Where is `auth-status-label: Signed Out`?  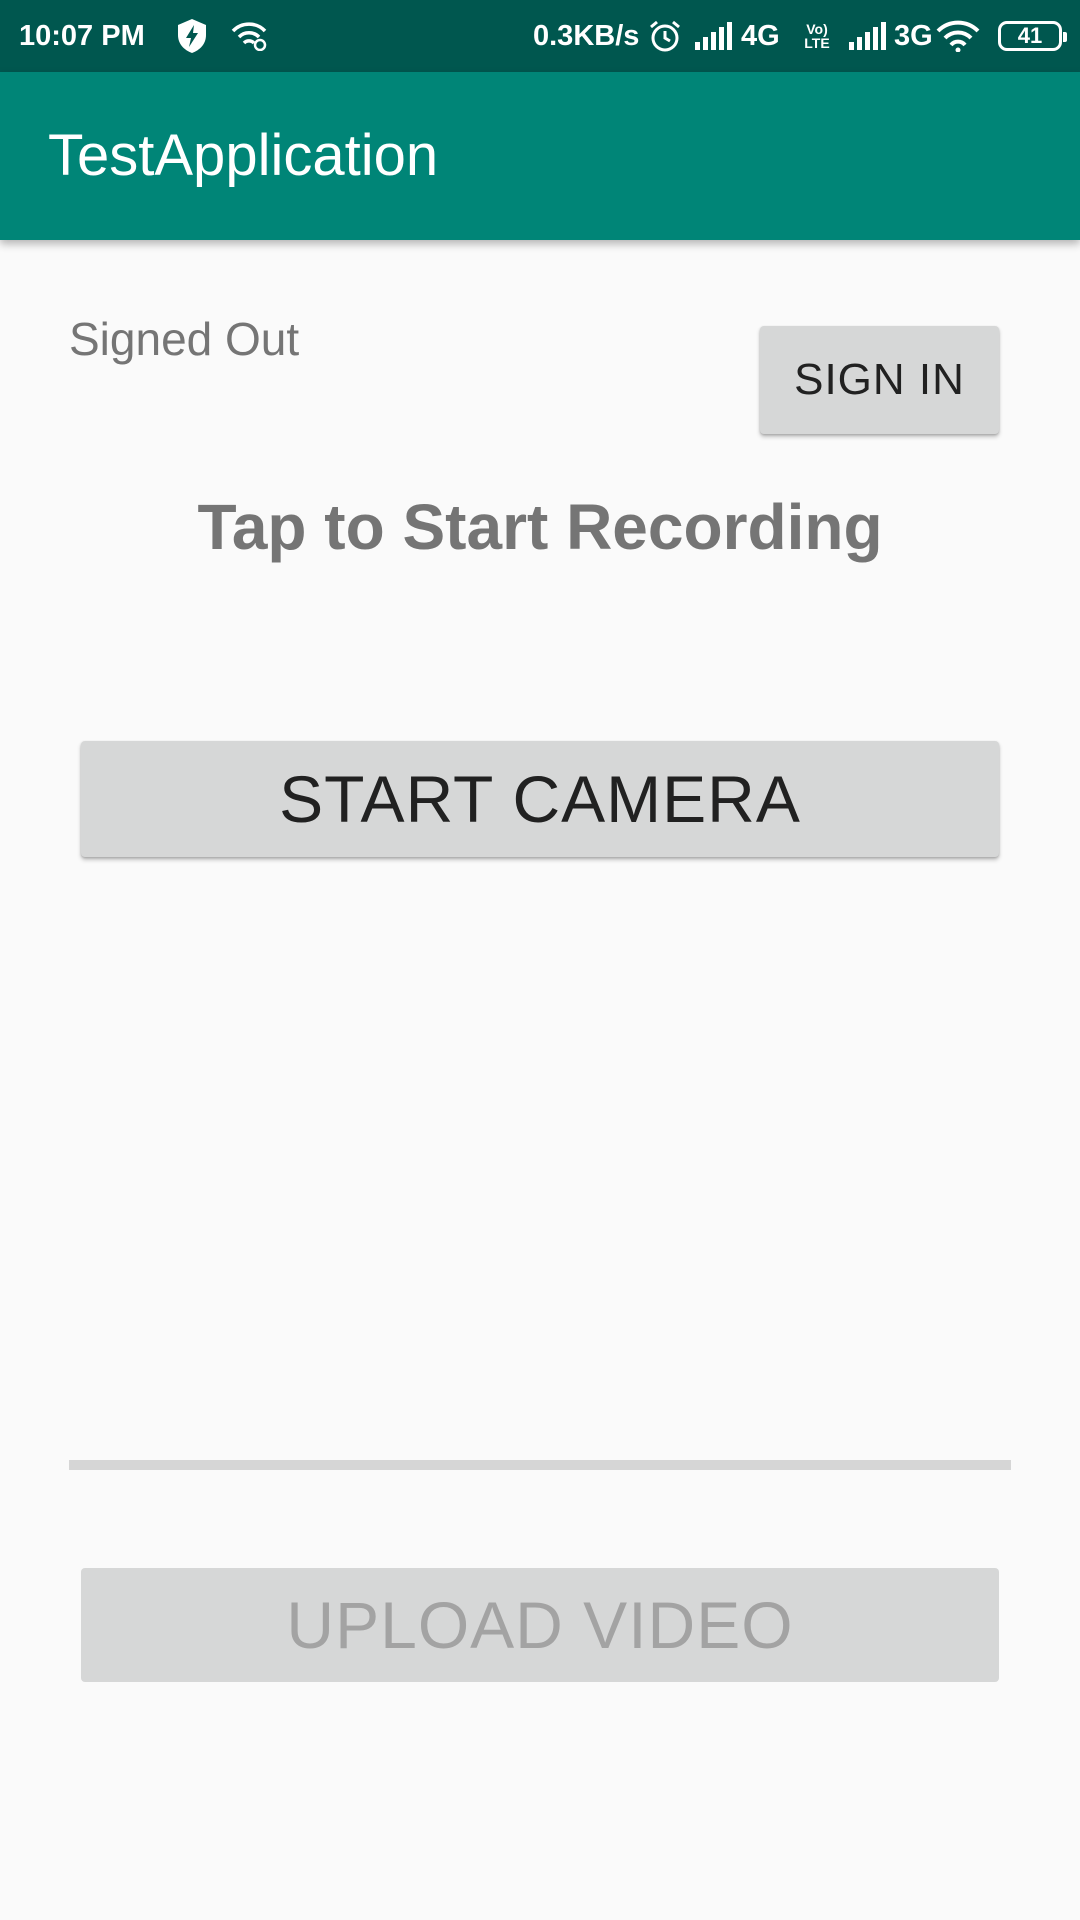 auth-status-label: Signed Out is located at coordinates (184, 339).